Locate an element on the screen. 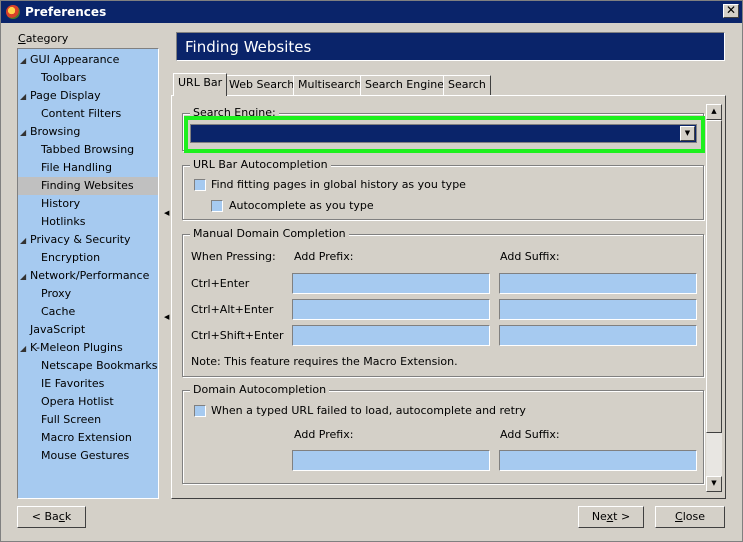  sidebar-item: Full Screen is located at coordinates (59, 420).